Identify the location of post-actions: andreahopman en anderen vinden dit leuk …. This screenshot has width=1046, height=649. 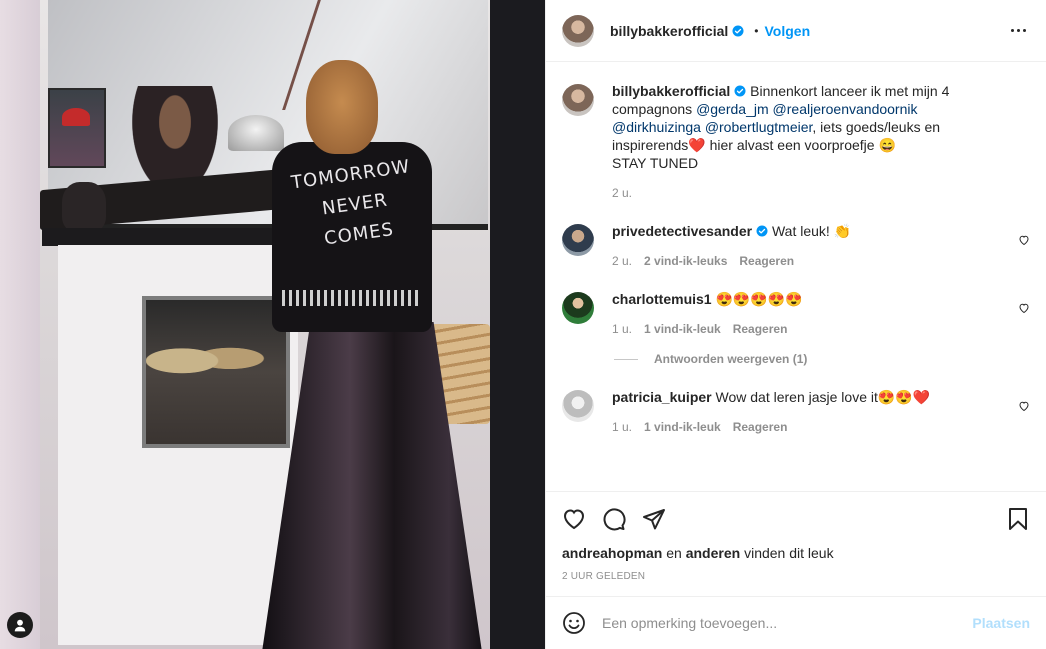
(796, 543).